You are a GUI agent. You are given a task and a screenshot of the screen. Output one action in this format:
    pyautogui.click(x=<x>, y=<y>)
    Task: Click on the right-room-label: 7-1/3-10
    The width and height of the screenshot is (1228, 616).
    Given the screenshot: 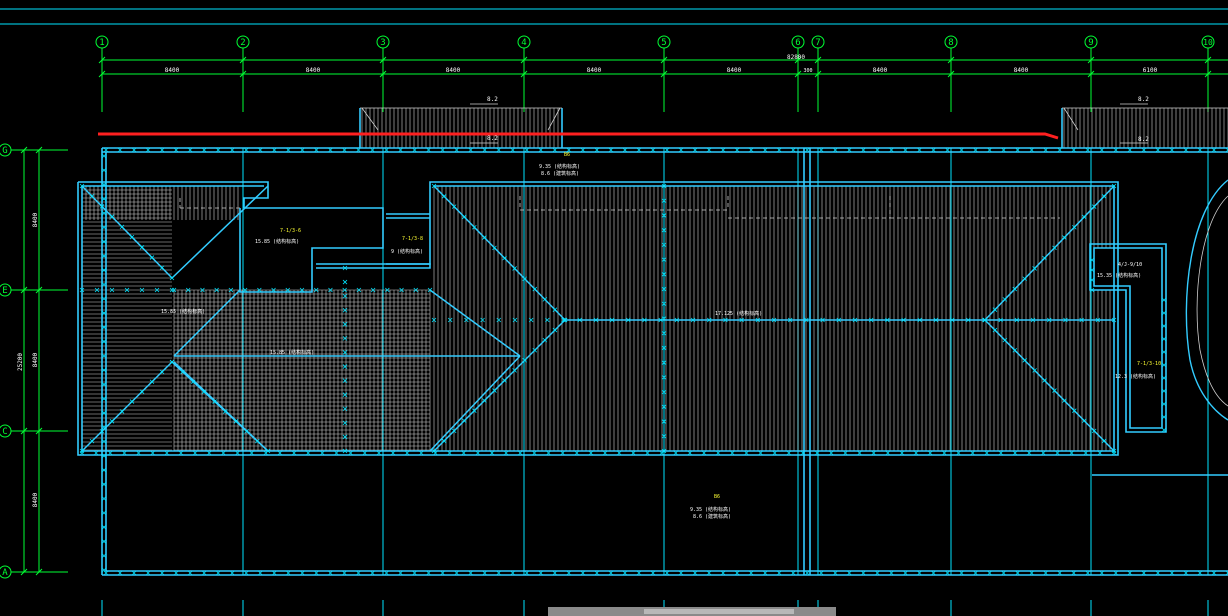 What is the action you would take?
    pyautogui.click(x=1149, y=364)
    